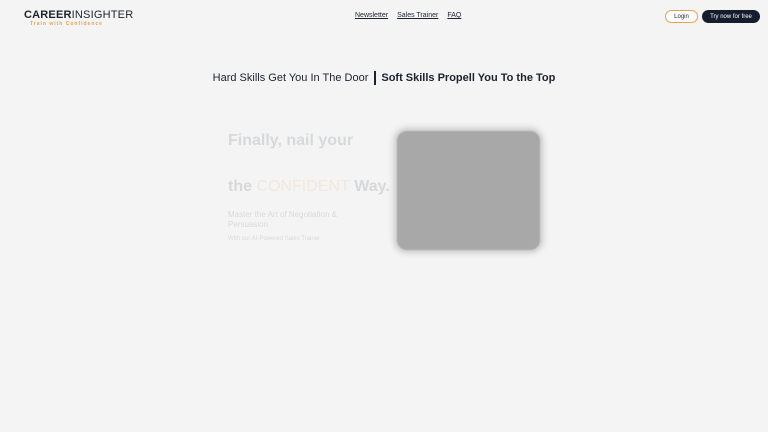 Image resolution: width=768 pixels, height=432 pixels. I want to click on logo: CAREERINSIGHTER Train with Confidence, so click(78, 18).